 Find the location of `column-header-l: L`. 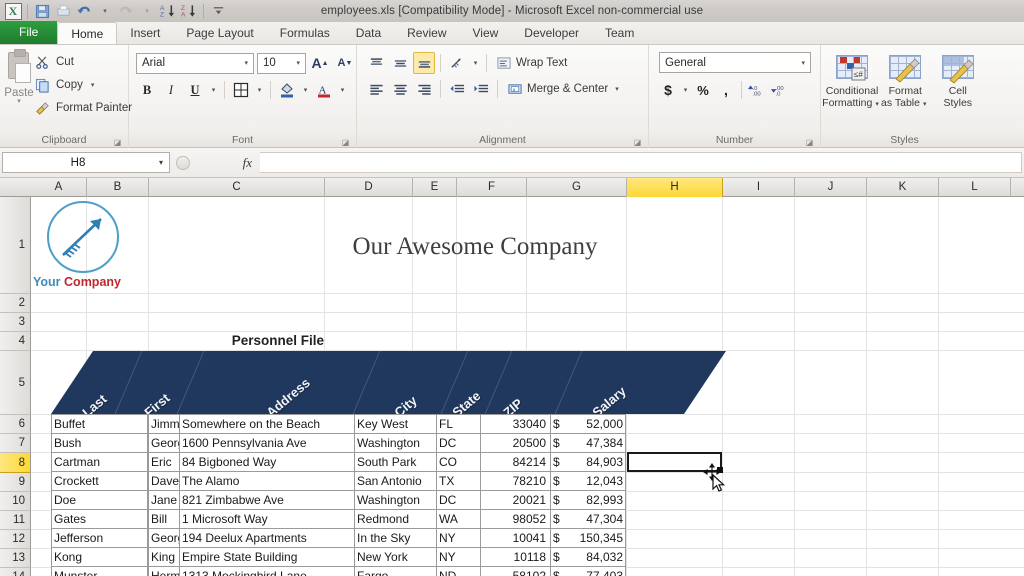

column-header-l: L is located at coordinates (975, 187).